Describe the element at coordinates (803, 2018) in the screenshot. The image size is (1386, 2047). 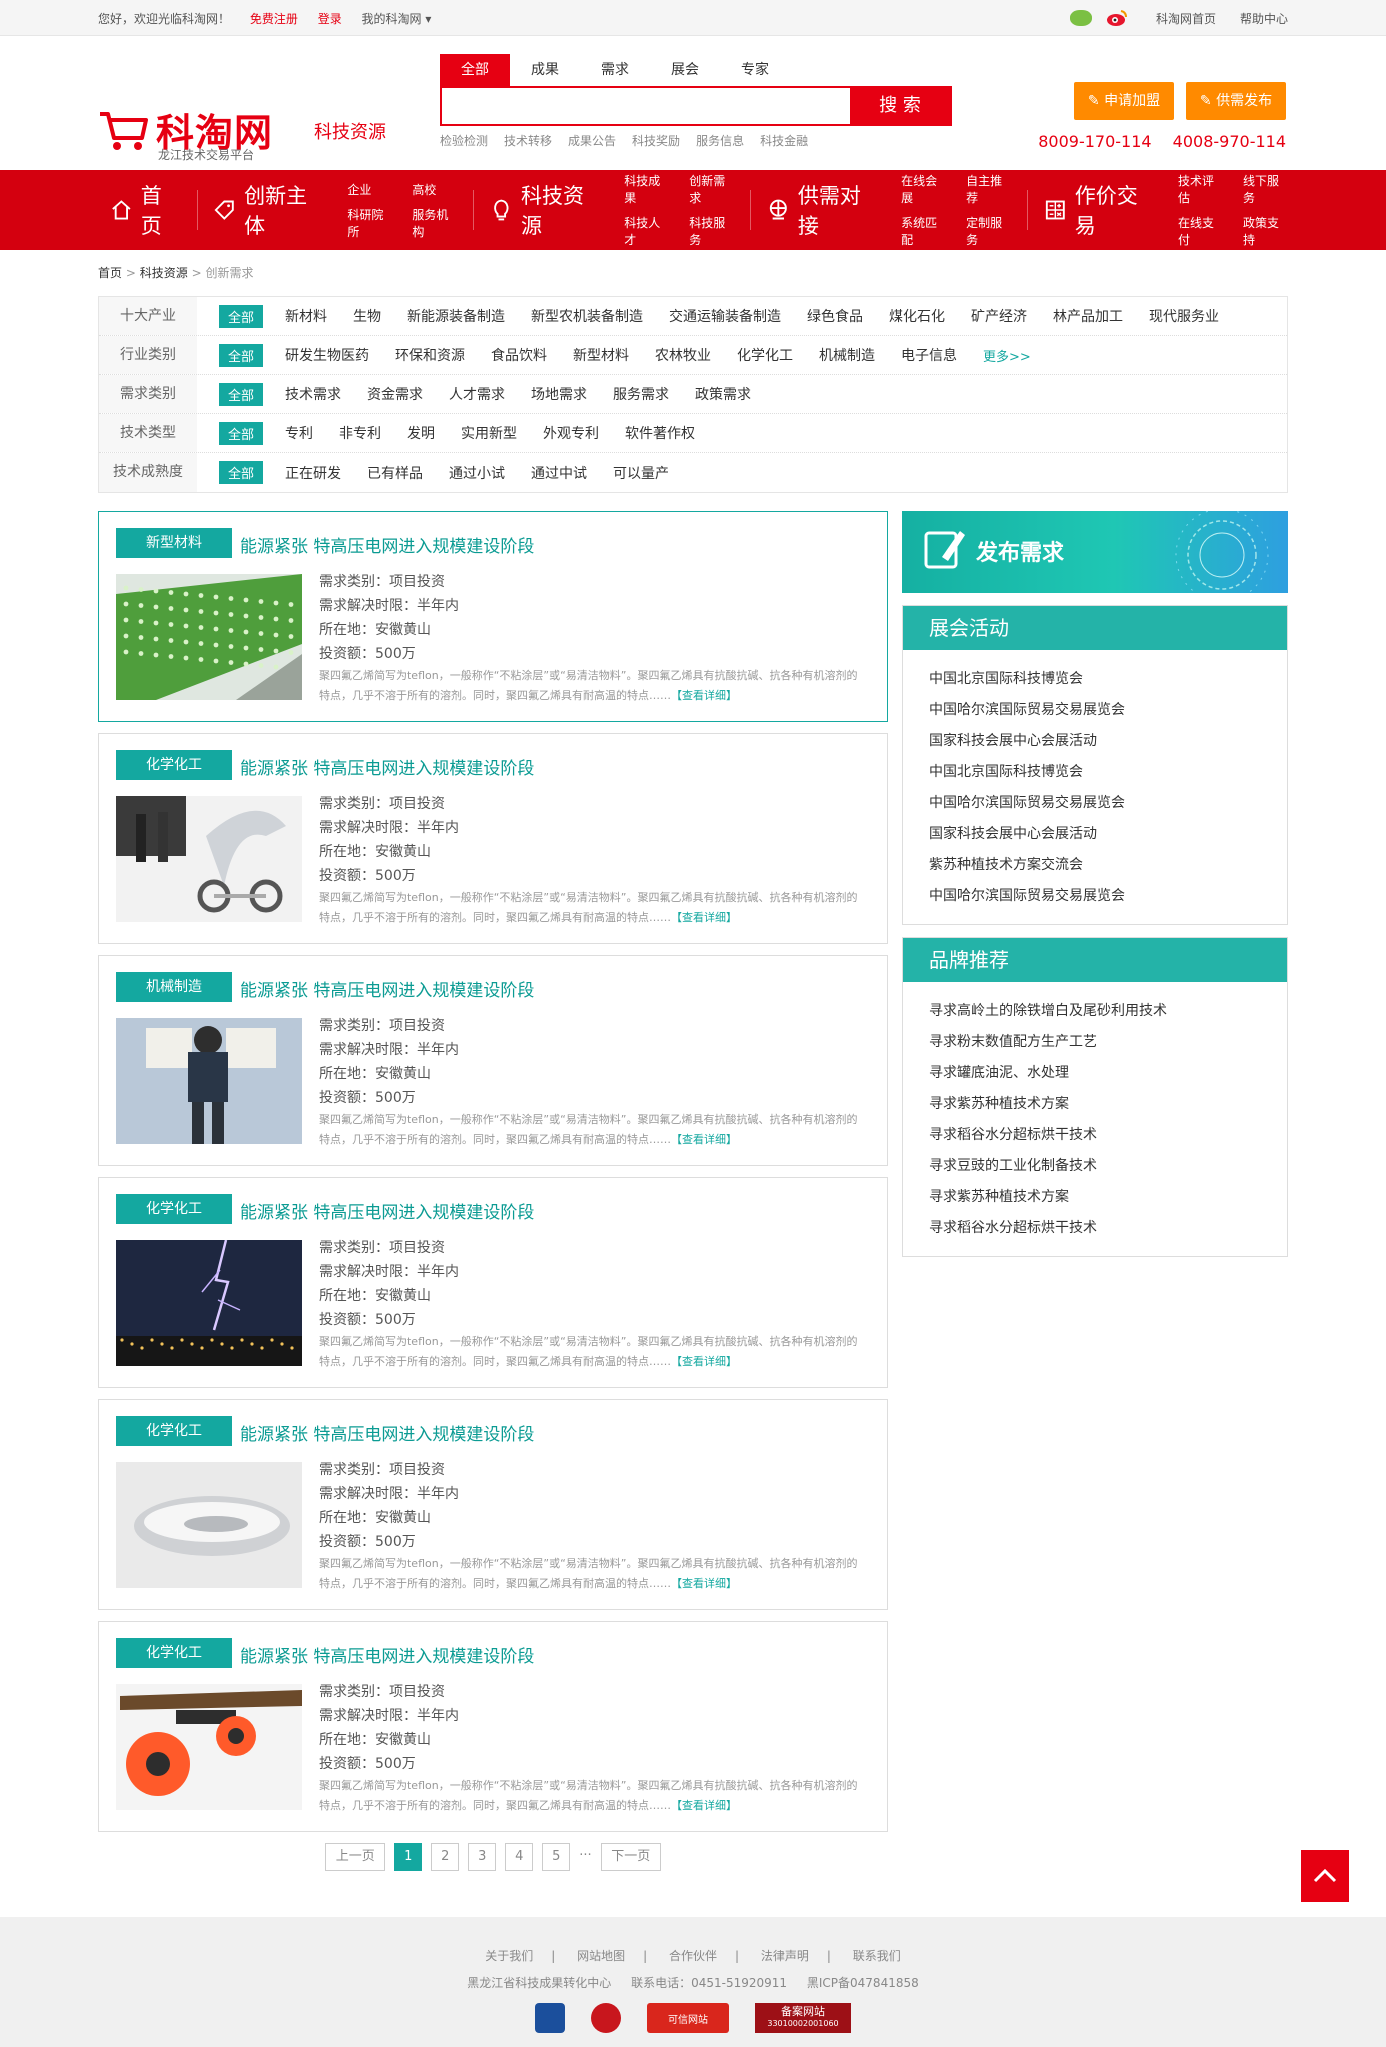
I see `record-site-badge: 备案网站 33010002001060` at that location.